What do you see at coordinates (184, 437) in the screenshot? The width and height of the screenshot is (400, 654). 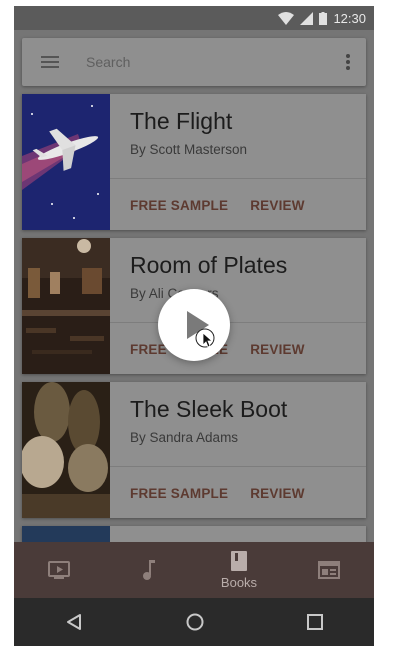 I see `book-author: By Sandra Adams` at bounding box center [184, 437].